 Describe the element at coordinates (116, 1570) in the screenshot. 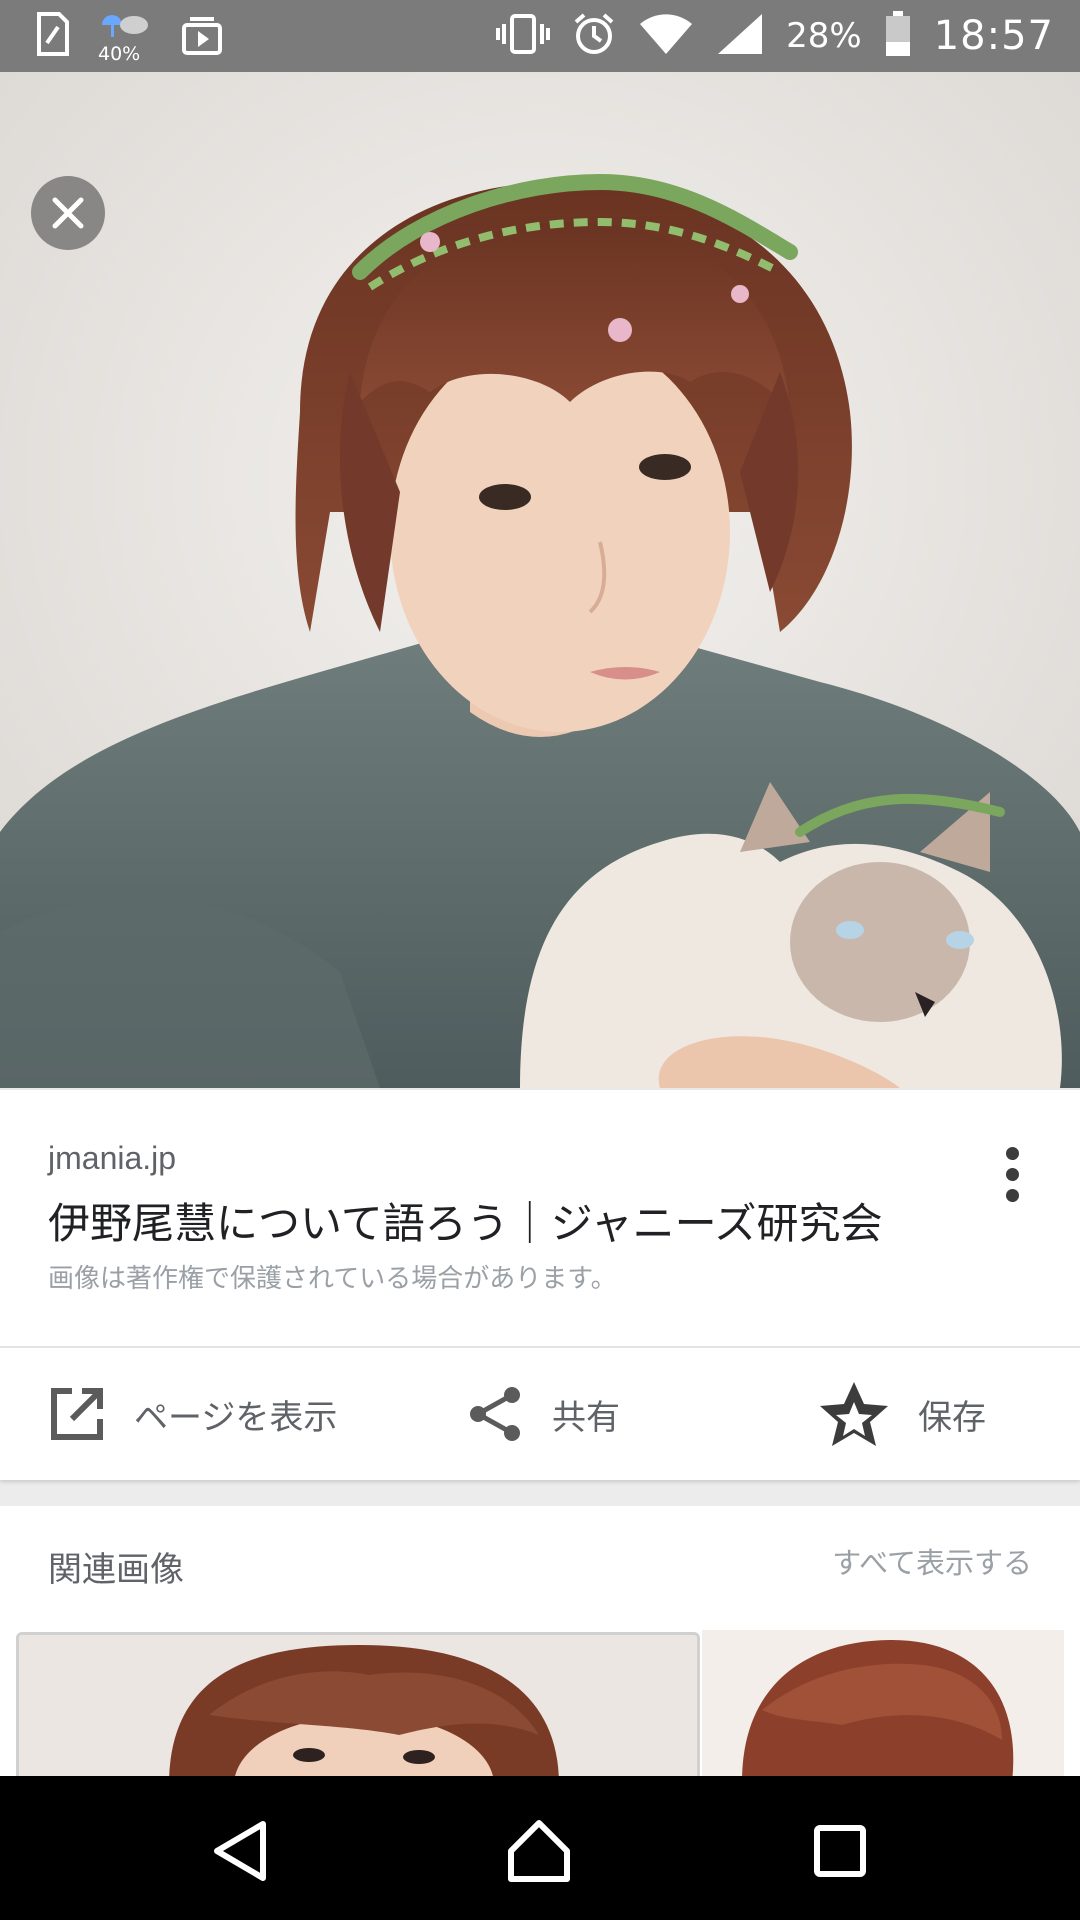

I see `related-images-title: 関連画像` at that location.